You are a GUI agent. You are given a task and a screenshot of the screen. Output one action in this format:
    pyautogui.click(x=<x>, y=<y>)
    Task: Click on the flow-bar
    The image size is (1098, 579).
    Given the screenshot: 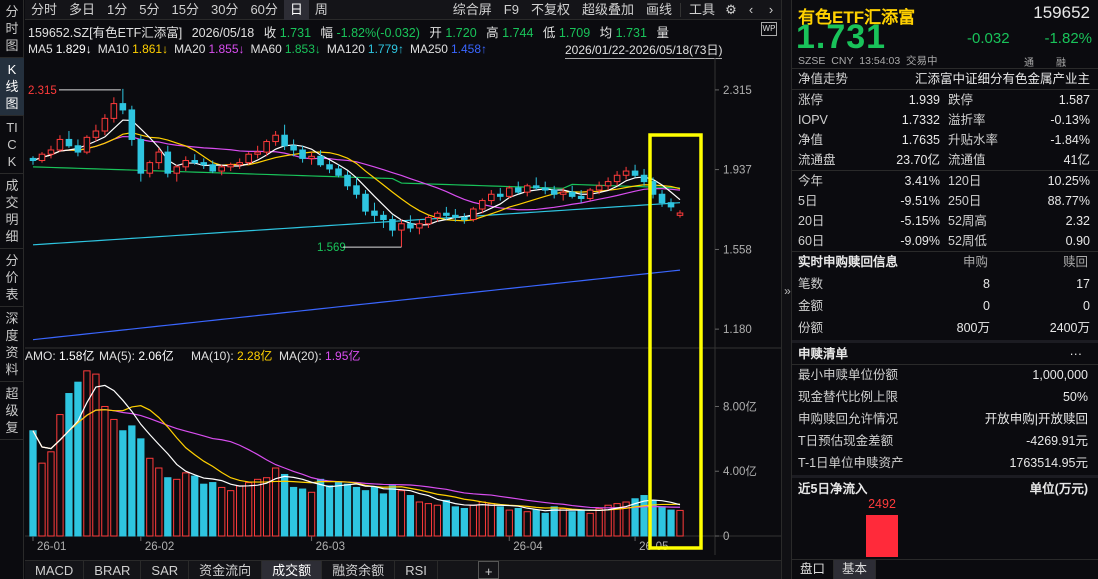 What is the action you would take?
    pyautogui.click(x=882, y=536)
    